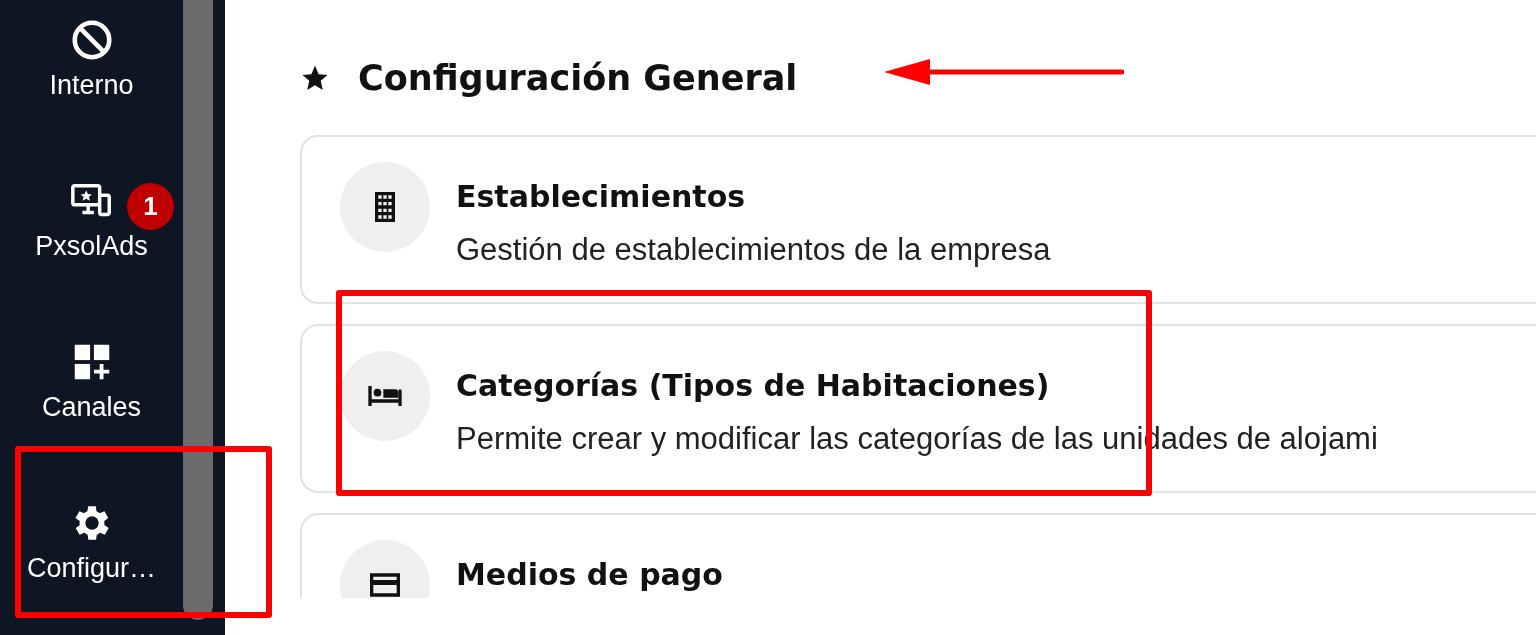  Describe the element at coordinates (578, 78) in the screenshot. I see `page-title: Configuración General` at that location.